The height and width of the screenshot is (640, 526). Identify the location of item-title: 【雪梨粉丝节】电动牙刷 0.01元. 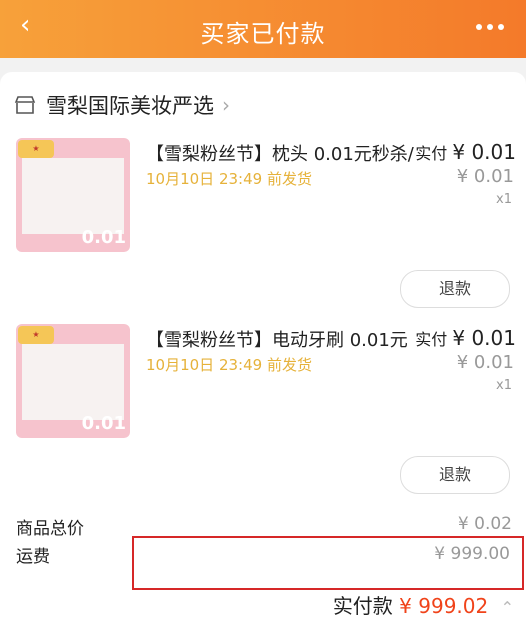
(277, 339).